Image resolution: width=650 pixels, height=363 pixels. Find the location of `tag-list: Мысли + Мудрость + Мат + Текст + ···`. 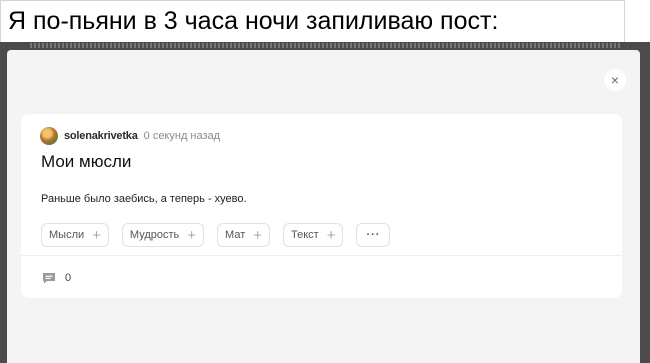

tag-list: Мысли + Мудрость + Мат + Текст + ··· is located at coordinates (216, 235).